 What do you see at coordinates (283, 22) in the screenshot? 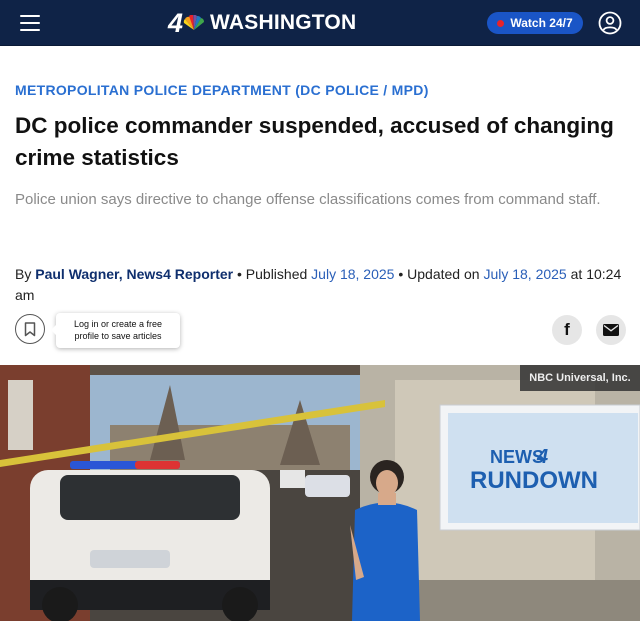
I see `logo-text: WASHINGTON` at bounding box center [283, 22].